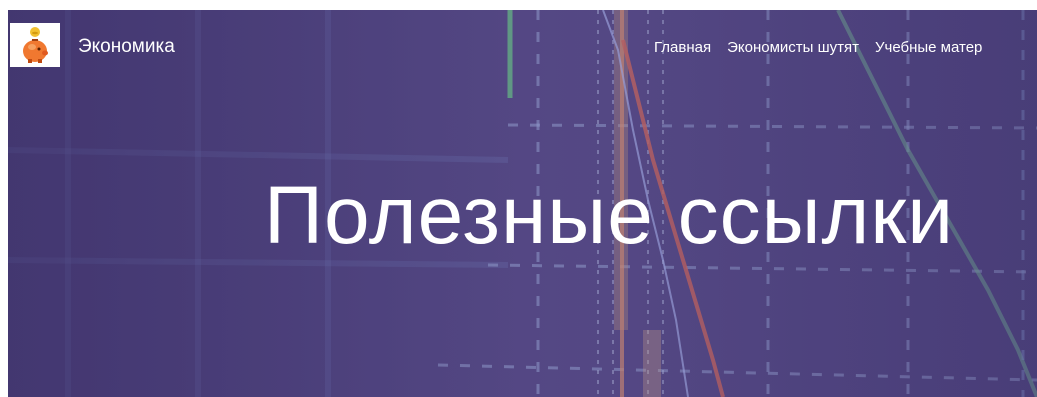 The width and height of the screenshot is (1037, 397). Describe the element at coordinates (126, 47) in the screenshot. I see `brand-title: Экономика` at that location.